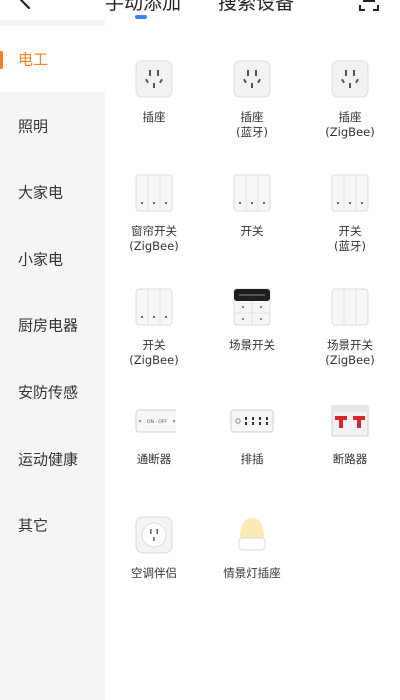  I want to click on sidebar-item-label: 电工, so click(33, 59).